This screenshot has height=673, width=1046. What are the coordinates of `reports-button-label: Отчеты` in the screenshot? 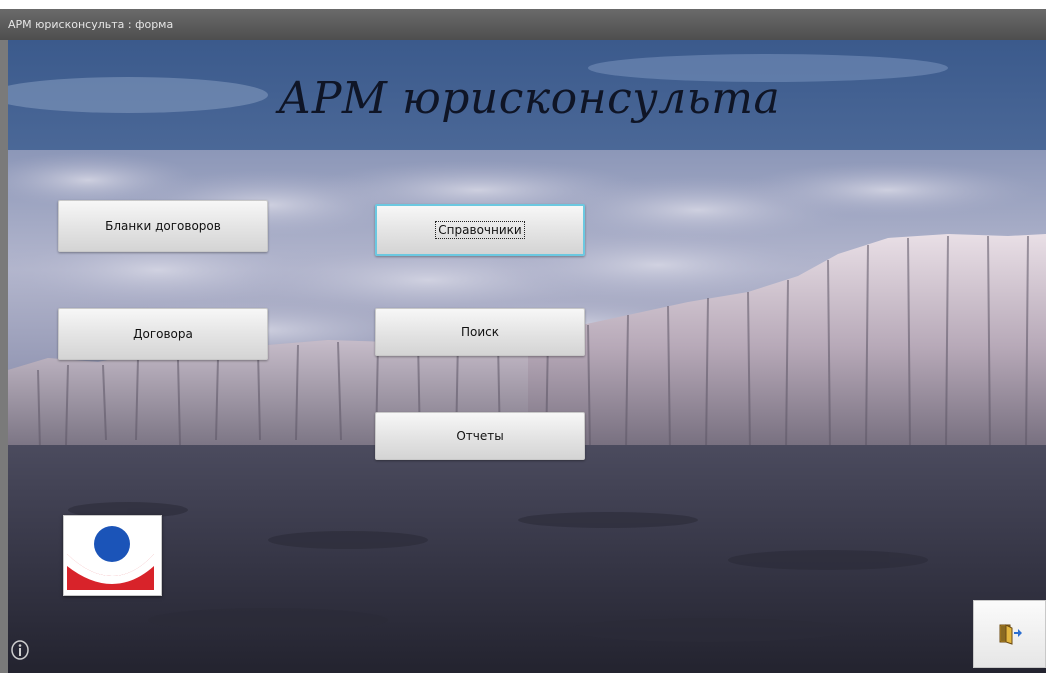 It's located at (480, 436).